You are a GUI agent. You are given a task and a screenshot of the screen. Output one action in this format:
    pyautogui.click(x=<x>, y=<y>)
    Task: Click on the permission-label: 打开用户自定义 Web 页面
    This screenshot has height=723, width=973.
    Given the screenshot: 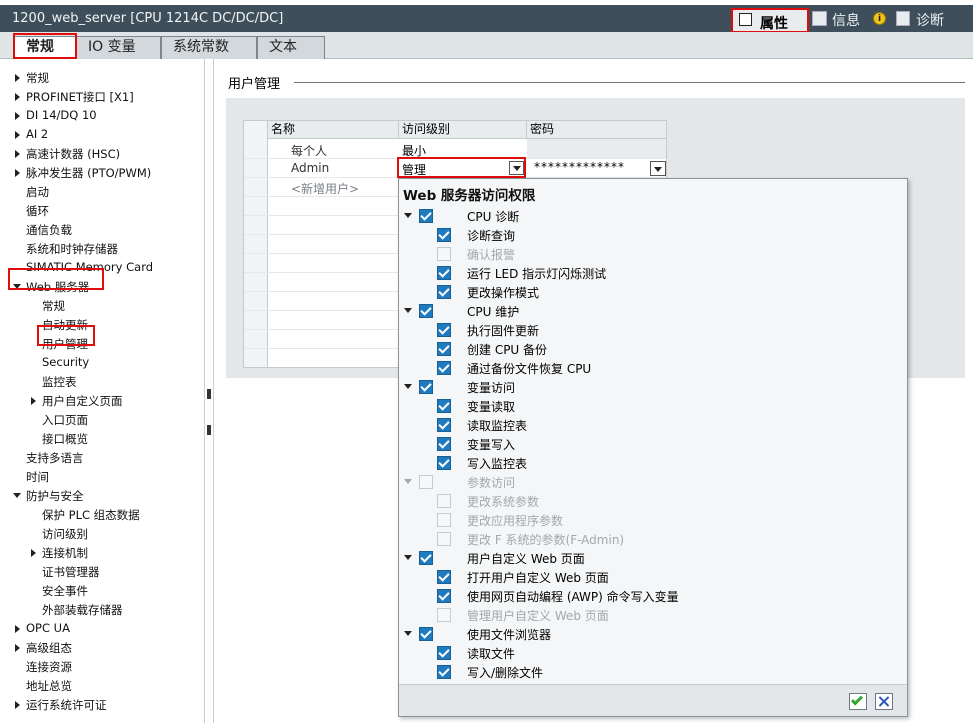 What is the action you would take?
    pyautogui.click(x=538, y=578)
    